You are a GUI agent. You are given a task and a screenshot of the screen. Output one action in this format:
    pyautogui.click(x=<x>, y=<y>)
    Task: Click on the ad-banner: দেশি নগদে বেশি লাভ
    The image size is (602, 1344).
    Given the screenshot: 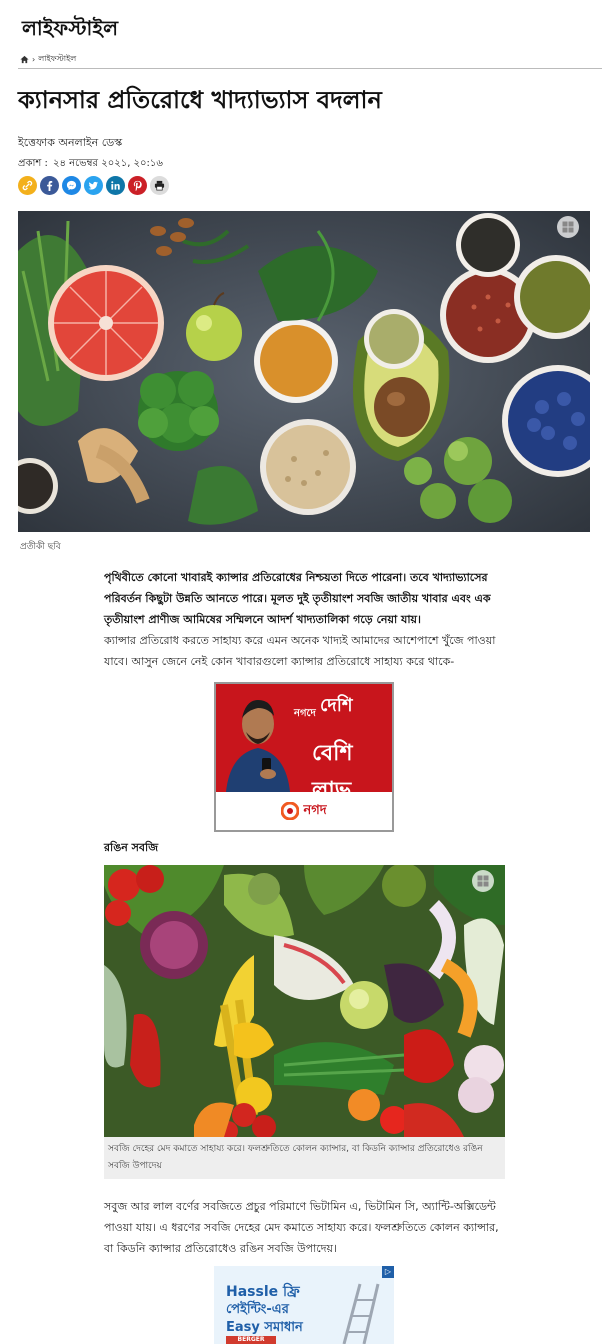 What is the action you would take?
    pyautogui.click(x=304, y=743)
    